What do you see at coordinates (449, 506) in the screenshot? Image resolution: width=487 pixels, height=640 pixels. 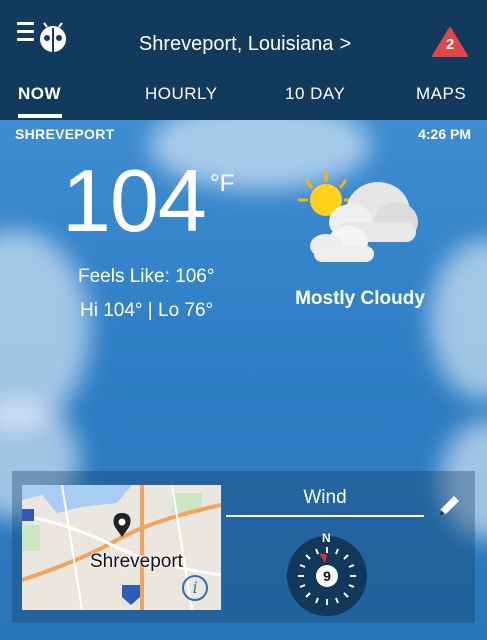 I see `edit-pencil-icon` at bounding box center [449, 506].